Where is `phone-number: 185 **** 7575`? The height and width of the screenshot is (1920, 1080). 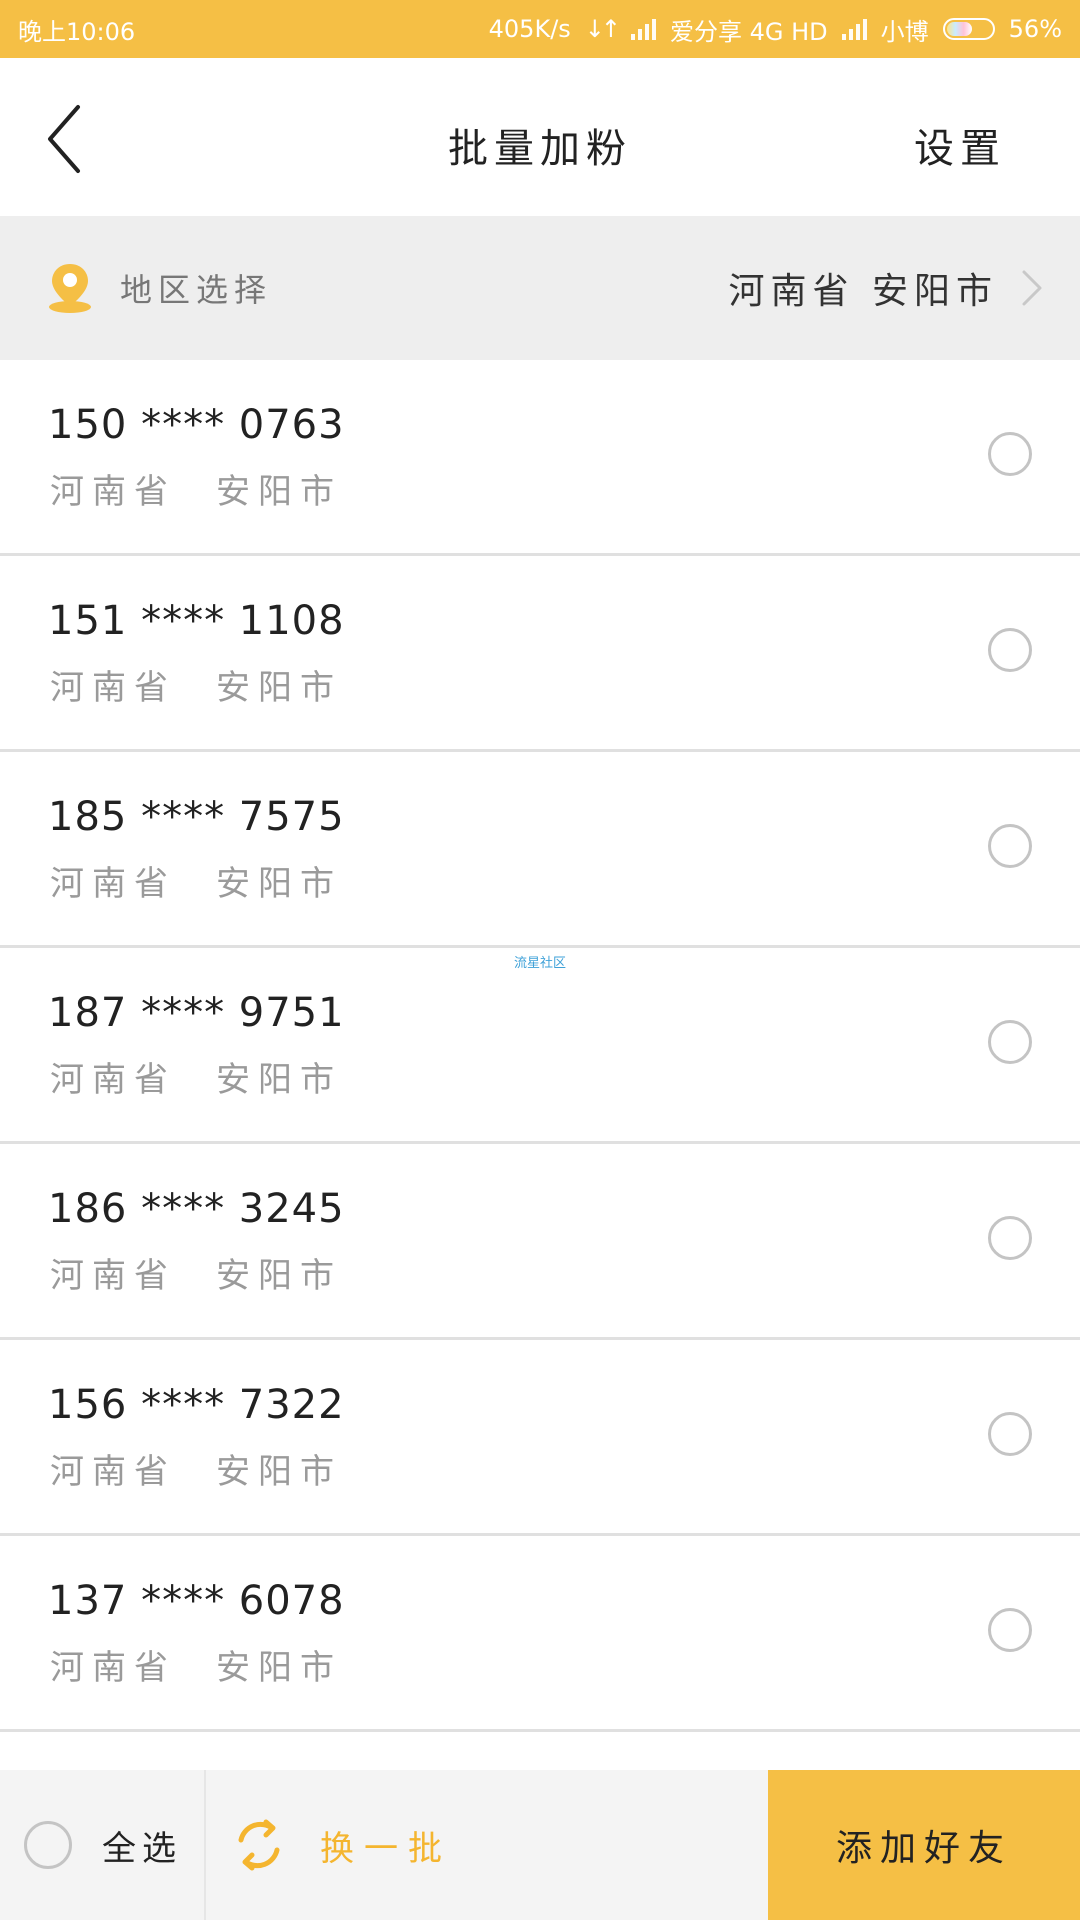 phone-number: 185 **** 7575 is located at coordinates (196, 817).